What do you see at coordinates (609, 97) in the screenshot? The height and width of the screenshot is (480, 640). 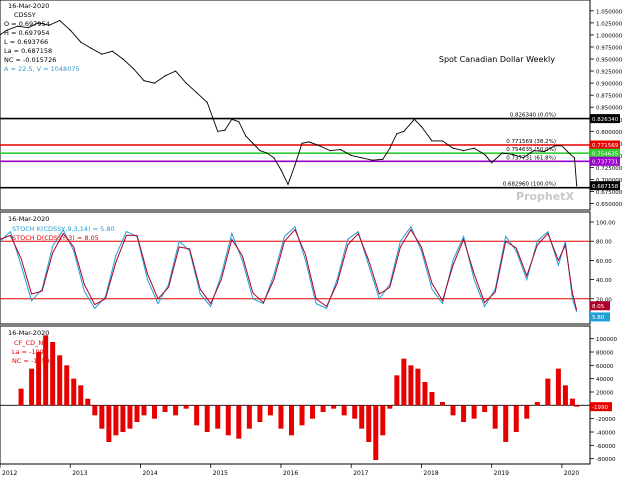 I see `price-y-tick-label: 0.875000` at bounding box center [609, 97].